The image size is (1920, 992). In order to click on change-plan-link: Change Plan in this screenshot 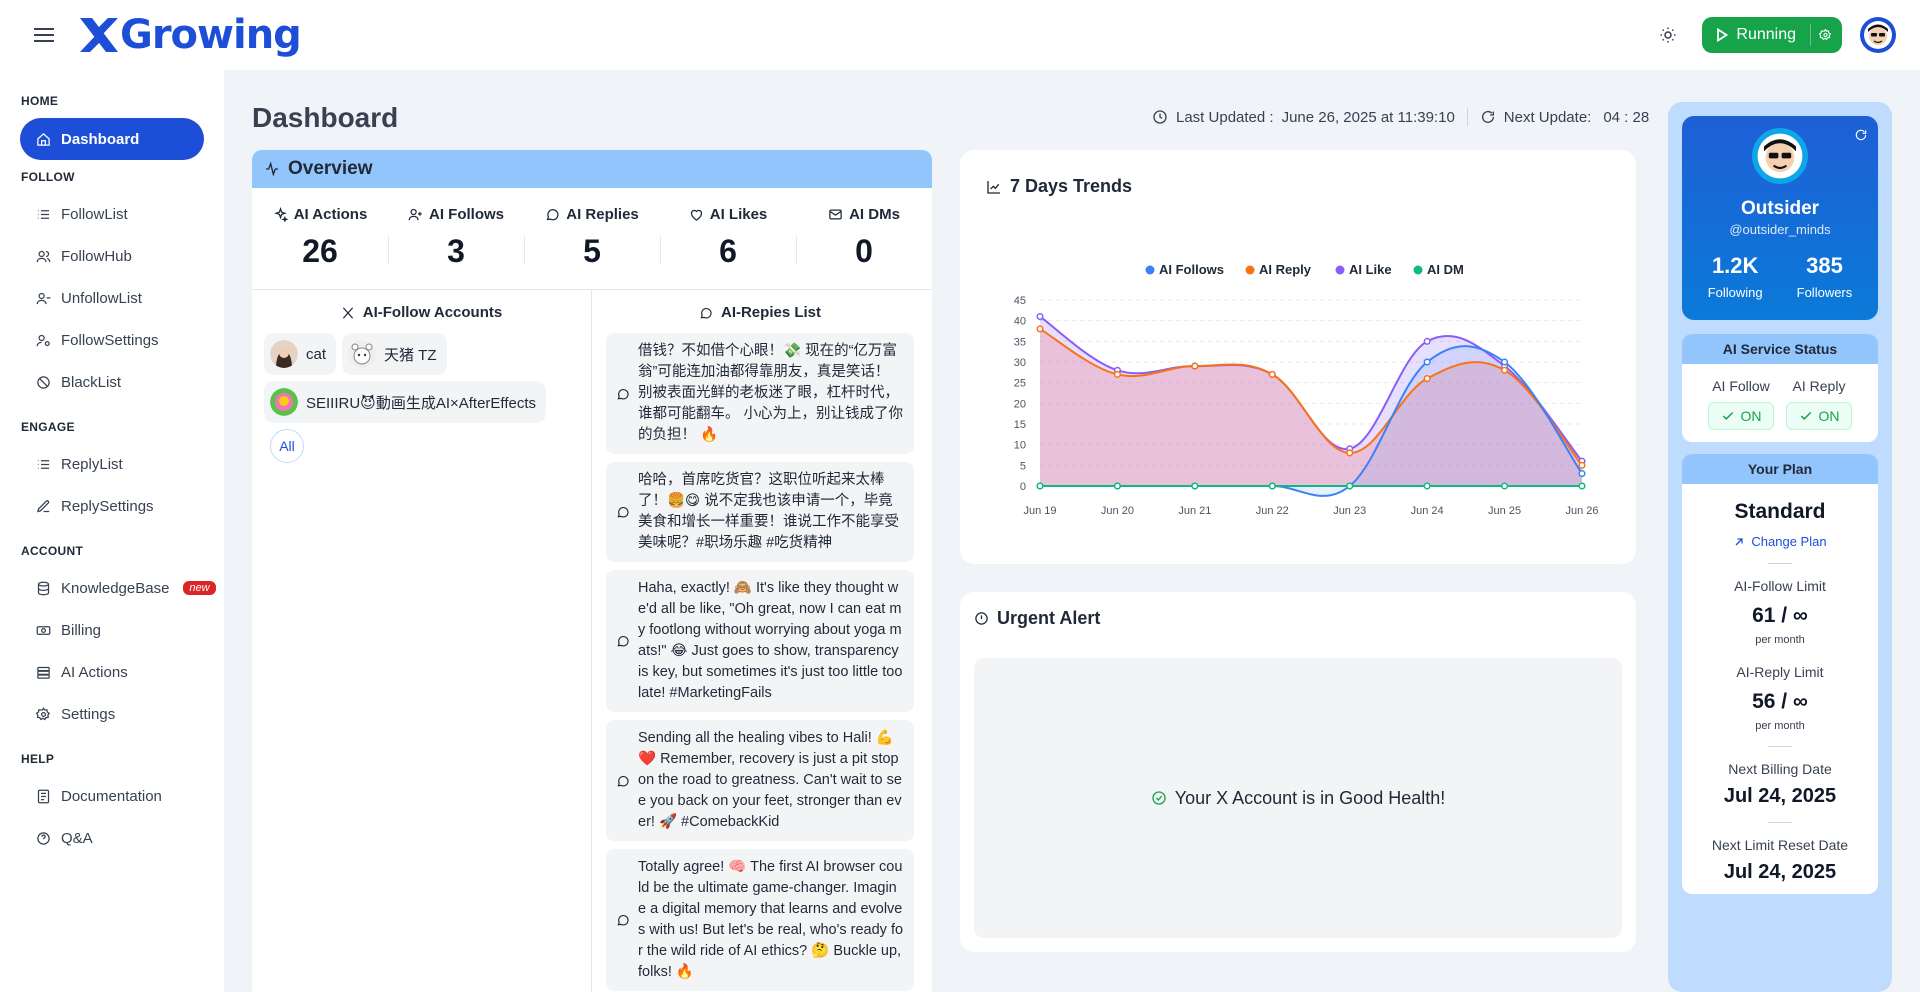, I will do `click(1780, 541)`.